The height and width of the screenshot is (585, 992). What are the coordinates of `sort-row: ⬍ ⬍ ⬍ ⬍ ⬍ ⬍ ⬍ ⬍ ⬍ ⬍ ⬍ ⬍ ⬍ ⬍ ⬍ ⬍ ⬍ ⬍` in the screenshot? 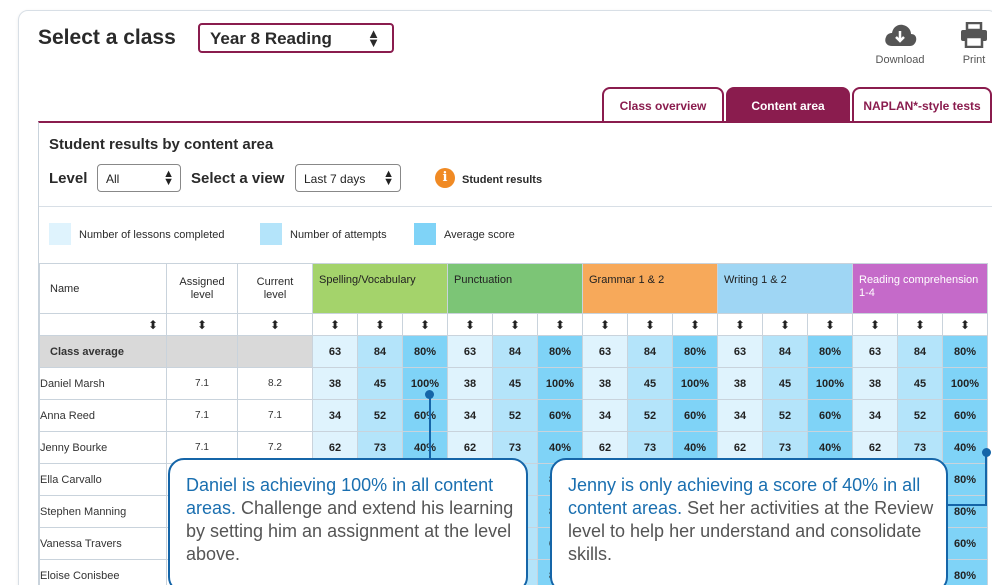 It's located at (513, 324).